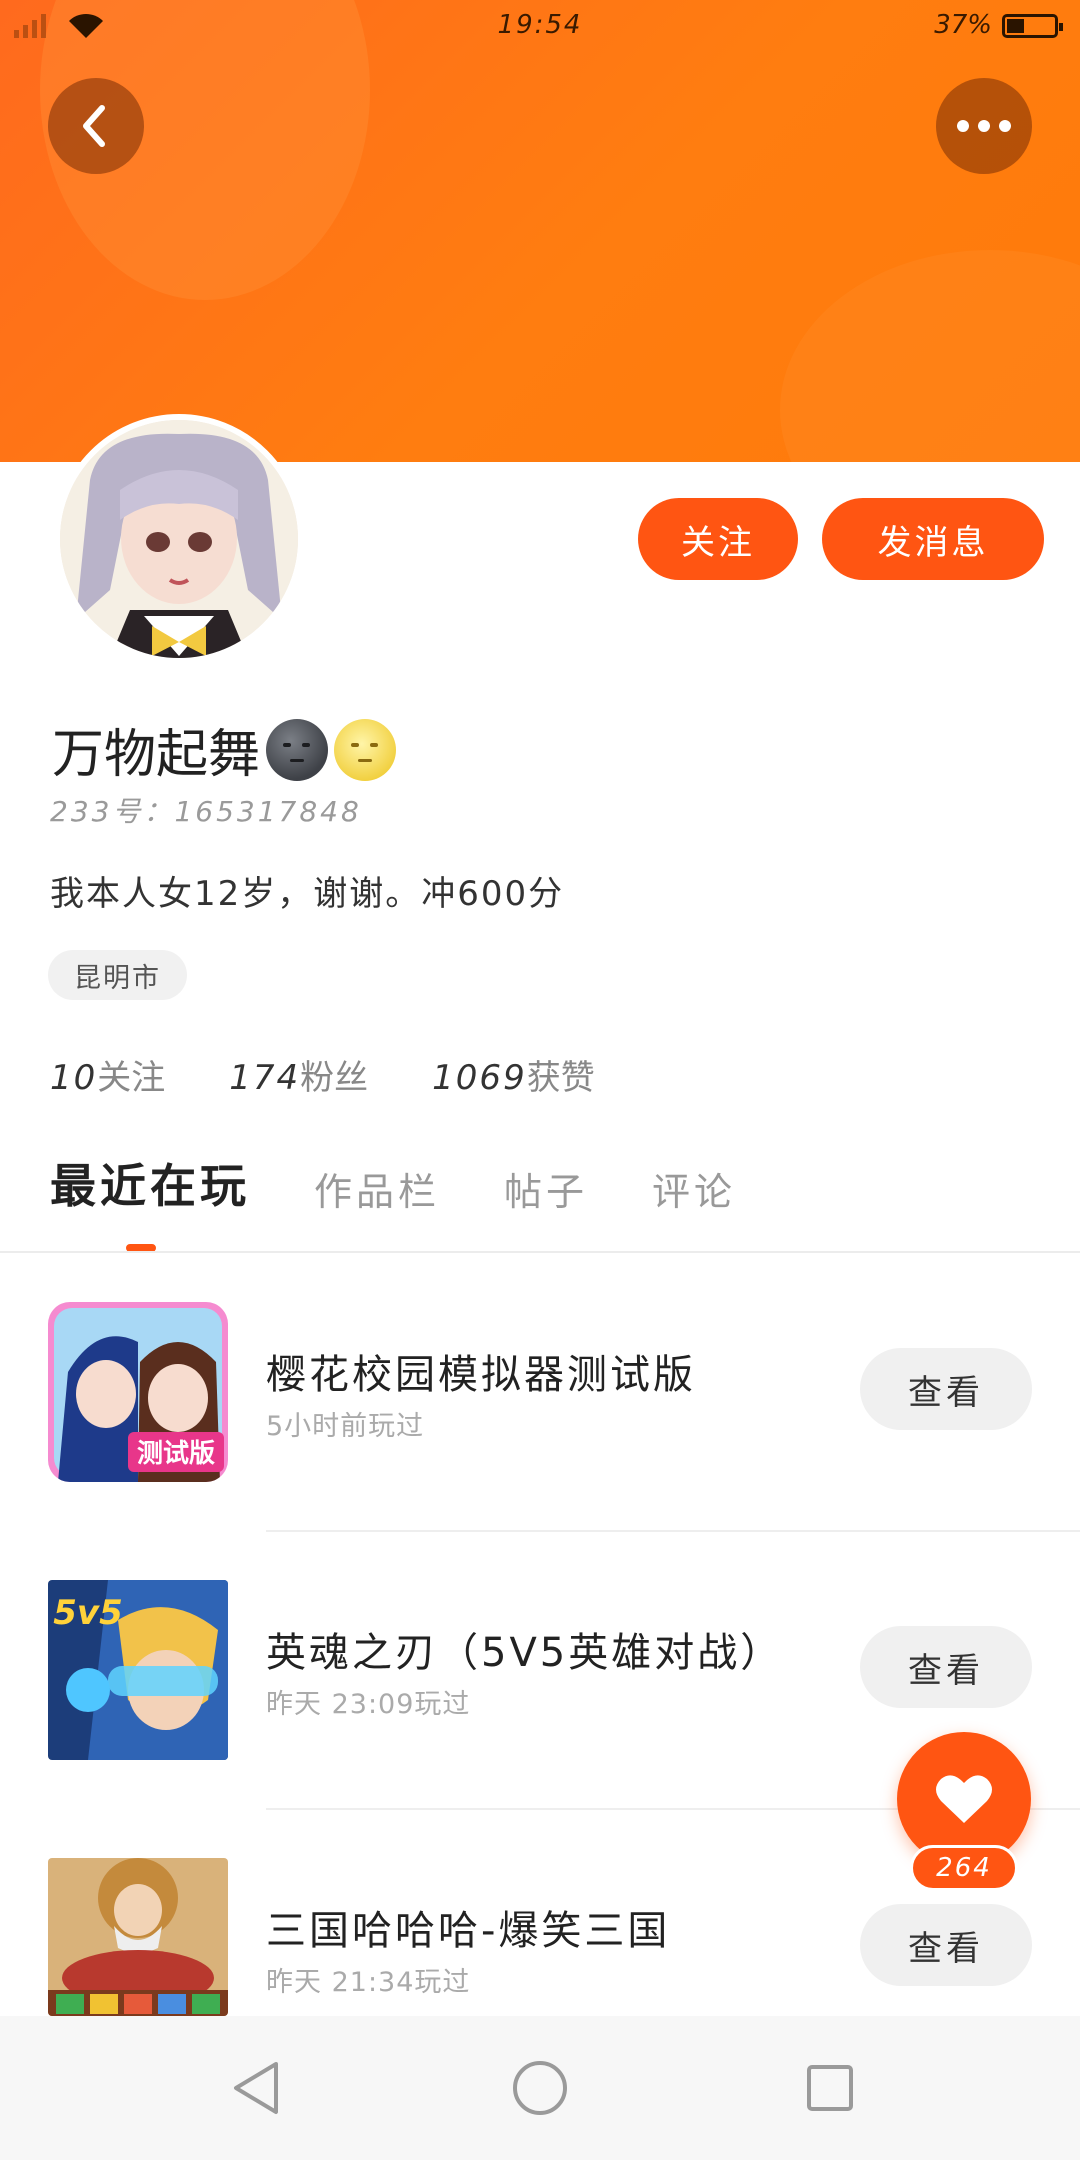  I want to click on played-time: 昨天 21:34玩过, so click(368, 1982).